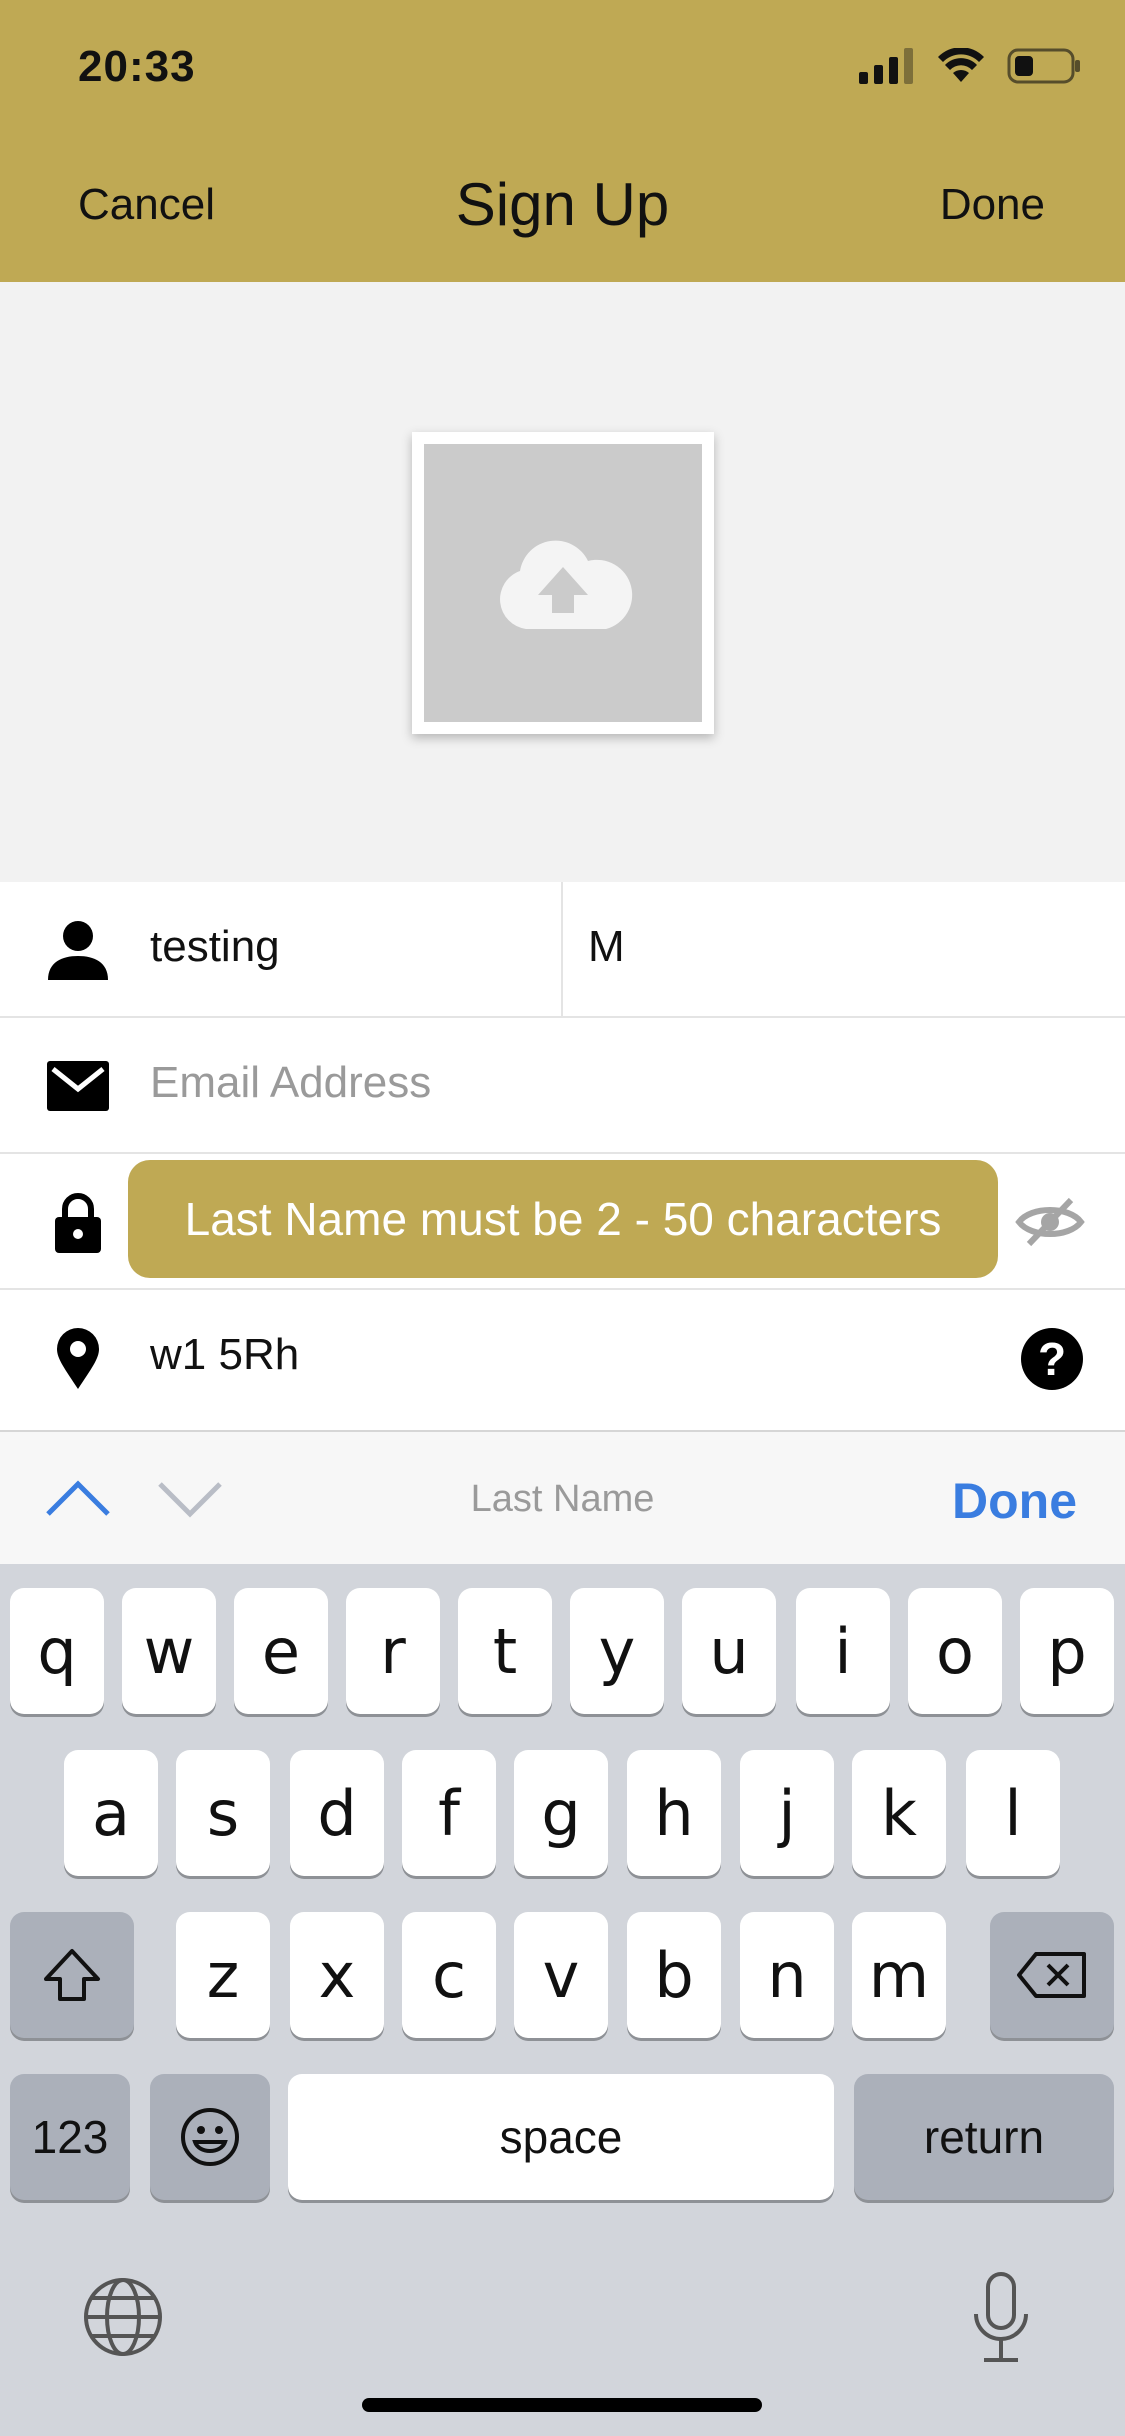 Image resolution: width=1125 pixels, height=2436 pixels. What do you see at coordinates (843, 1651) in the screenshot?
I see `key-i: i` at bounding box center [843, 1651].